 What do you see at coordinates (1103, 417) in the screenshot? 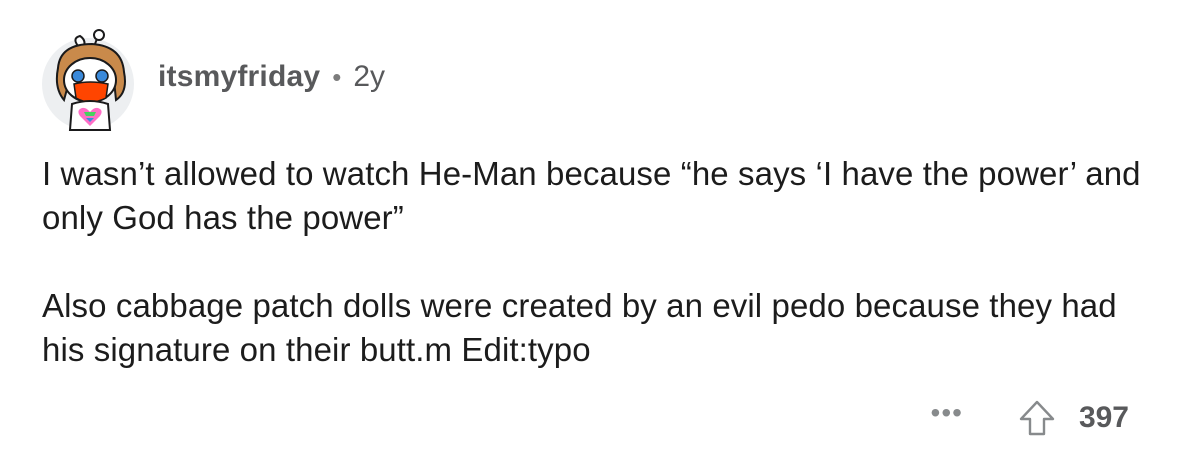
I see `vote-score: 397` at bounding box center [1103, 417].